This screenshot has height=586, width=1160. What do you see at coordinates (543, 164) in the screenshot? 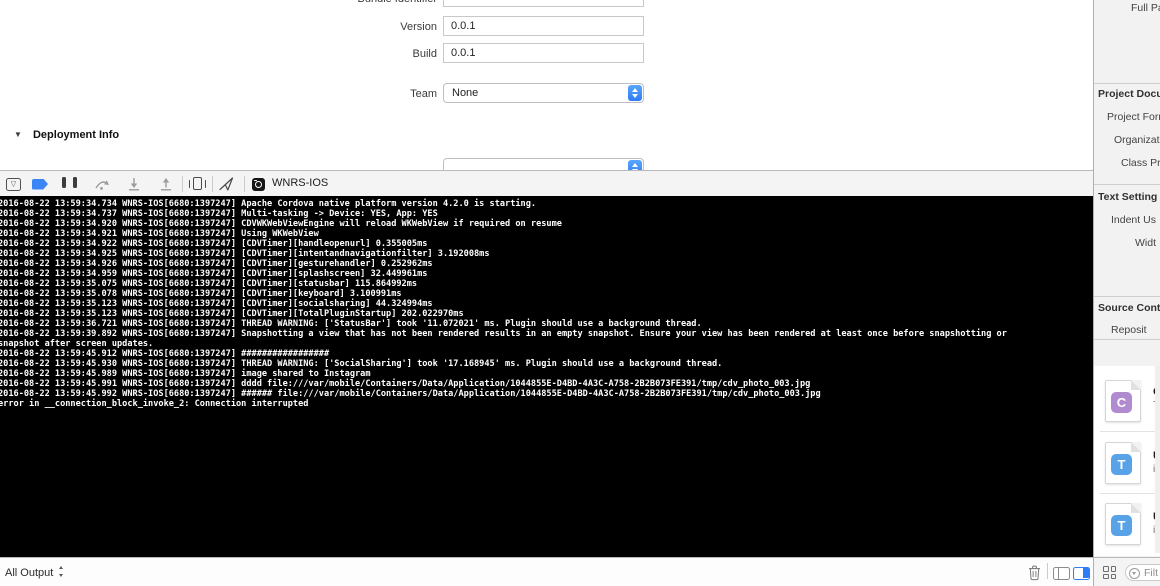
I see `deployment-target-popup-partial` at bounding box center [543, 164].